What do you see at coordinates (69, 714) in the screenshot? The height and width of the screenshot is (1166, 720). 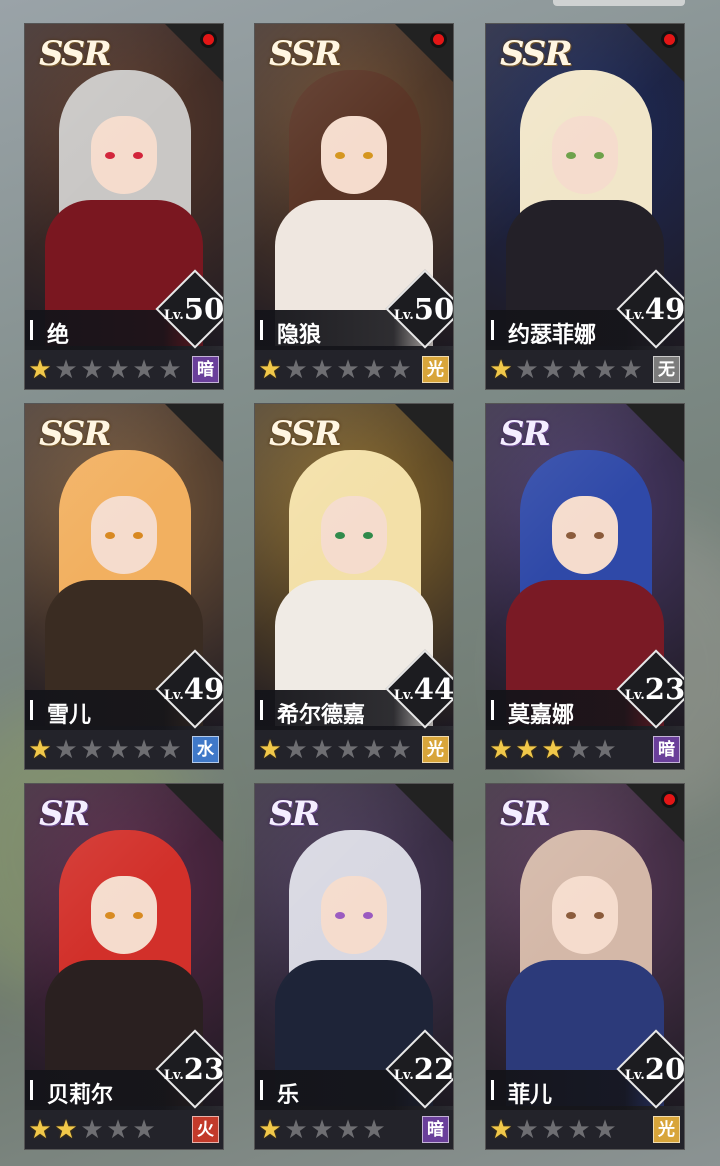 I see `character-name: 雪儿` at bounding box center [69, 714].